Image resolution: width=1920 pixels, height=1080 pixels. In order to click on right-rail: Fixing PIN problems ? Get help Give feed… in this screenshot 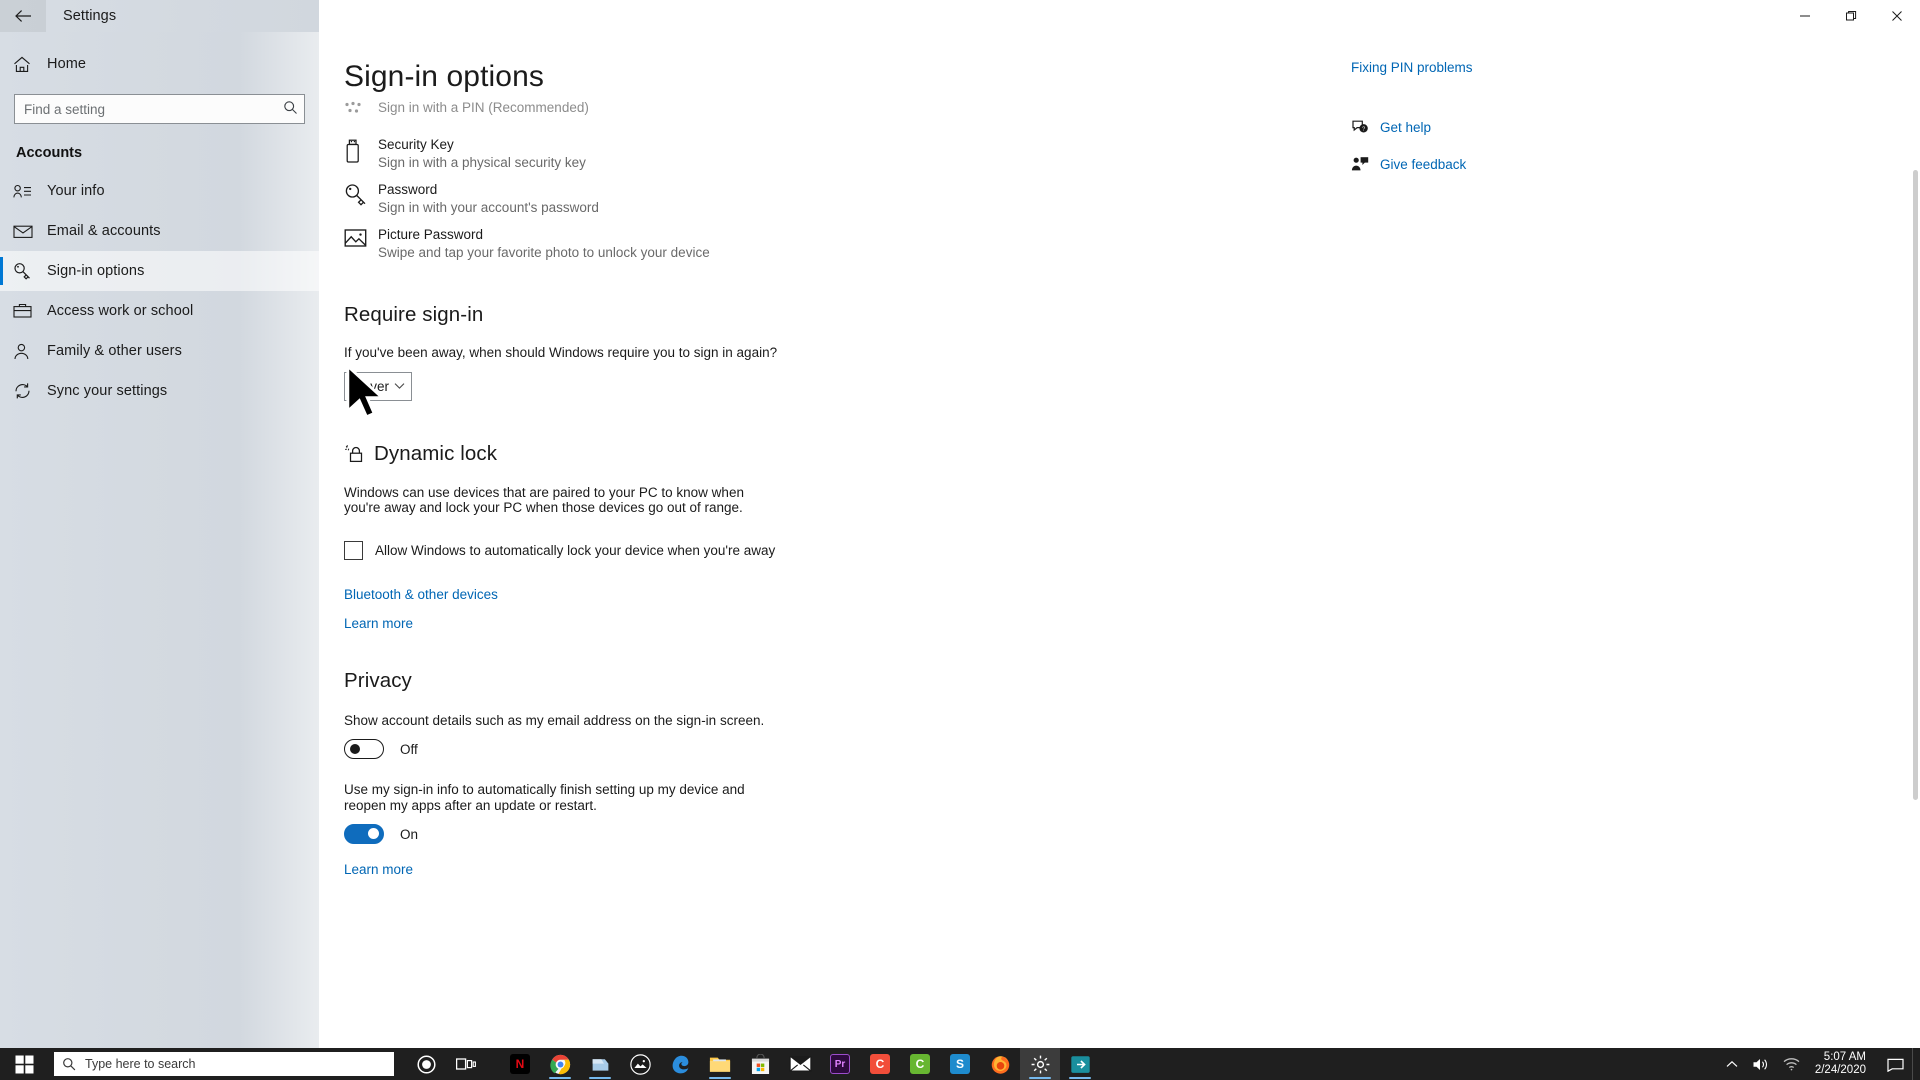, I will do `click(1501, 119)`.